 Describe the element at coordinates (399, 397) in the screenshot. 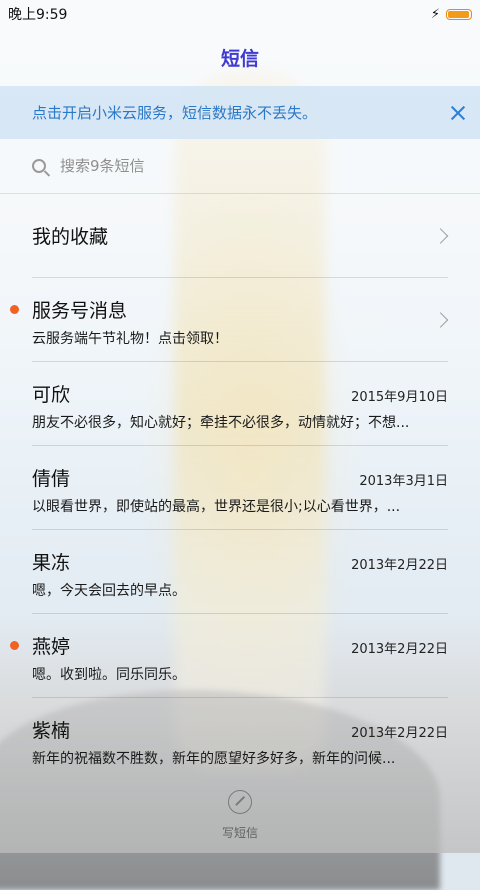

I see `message-date: 2015年9月10日` at that location.